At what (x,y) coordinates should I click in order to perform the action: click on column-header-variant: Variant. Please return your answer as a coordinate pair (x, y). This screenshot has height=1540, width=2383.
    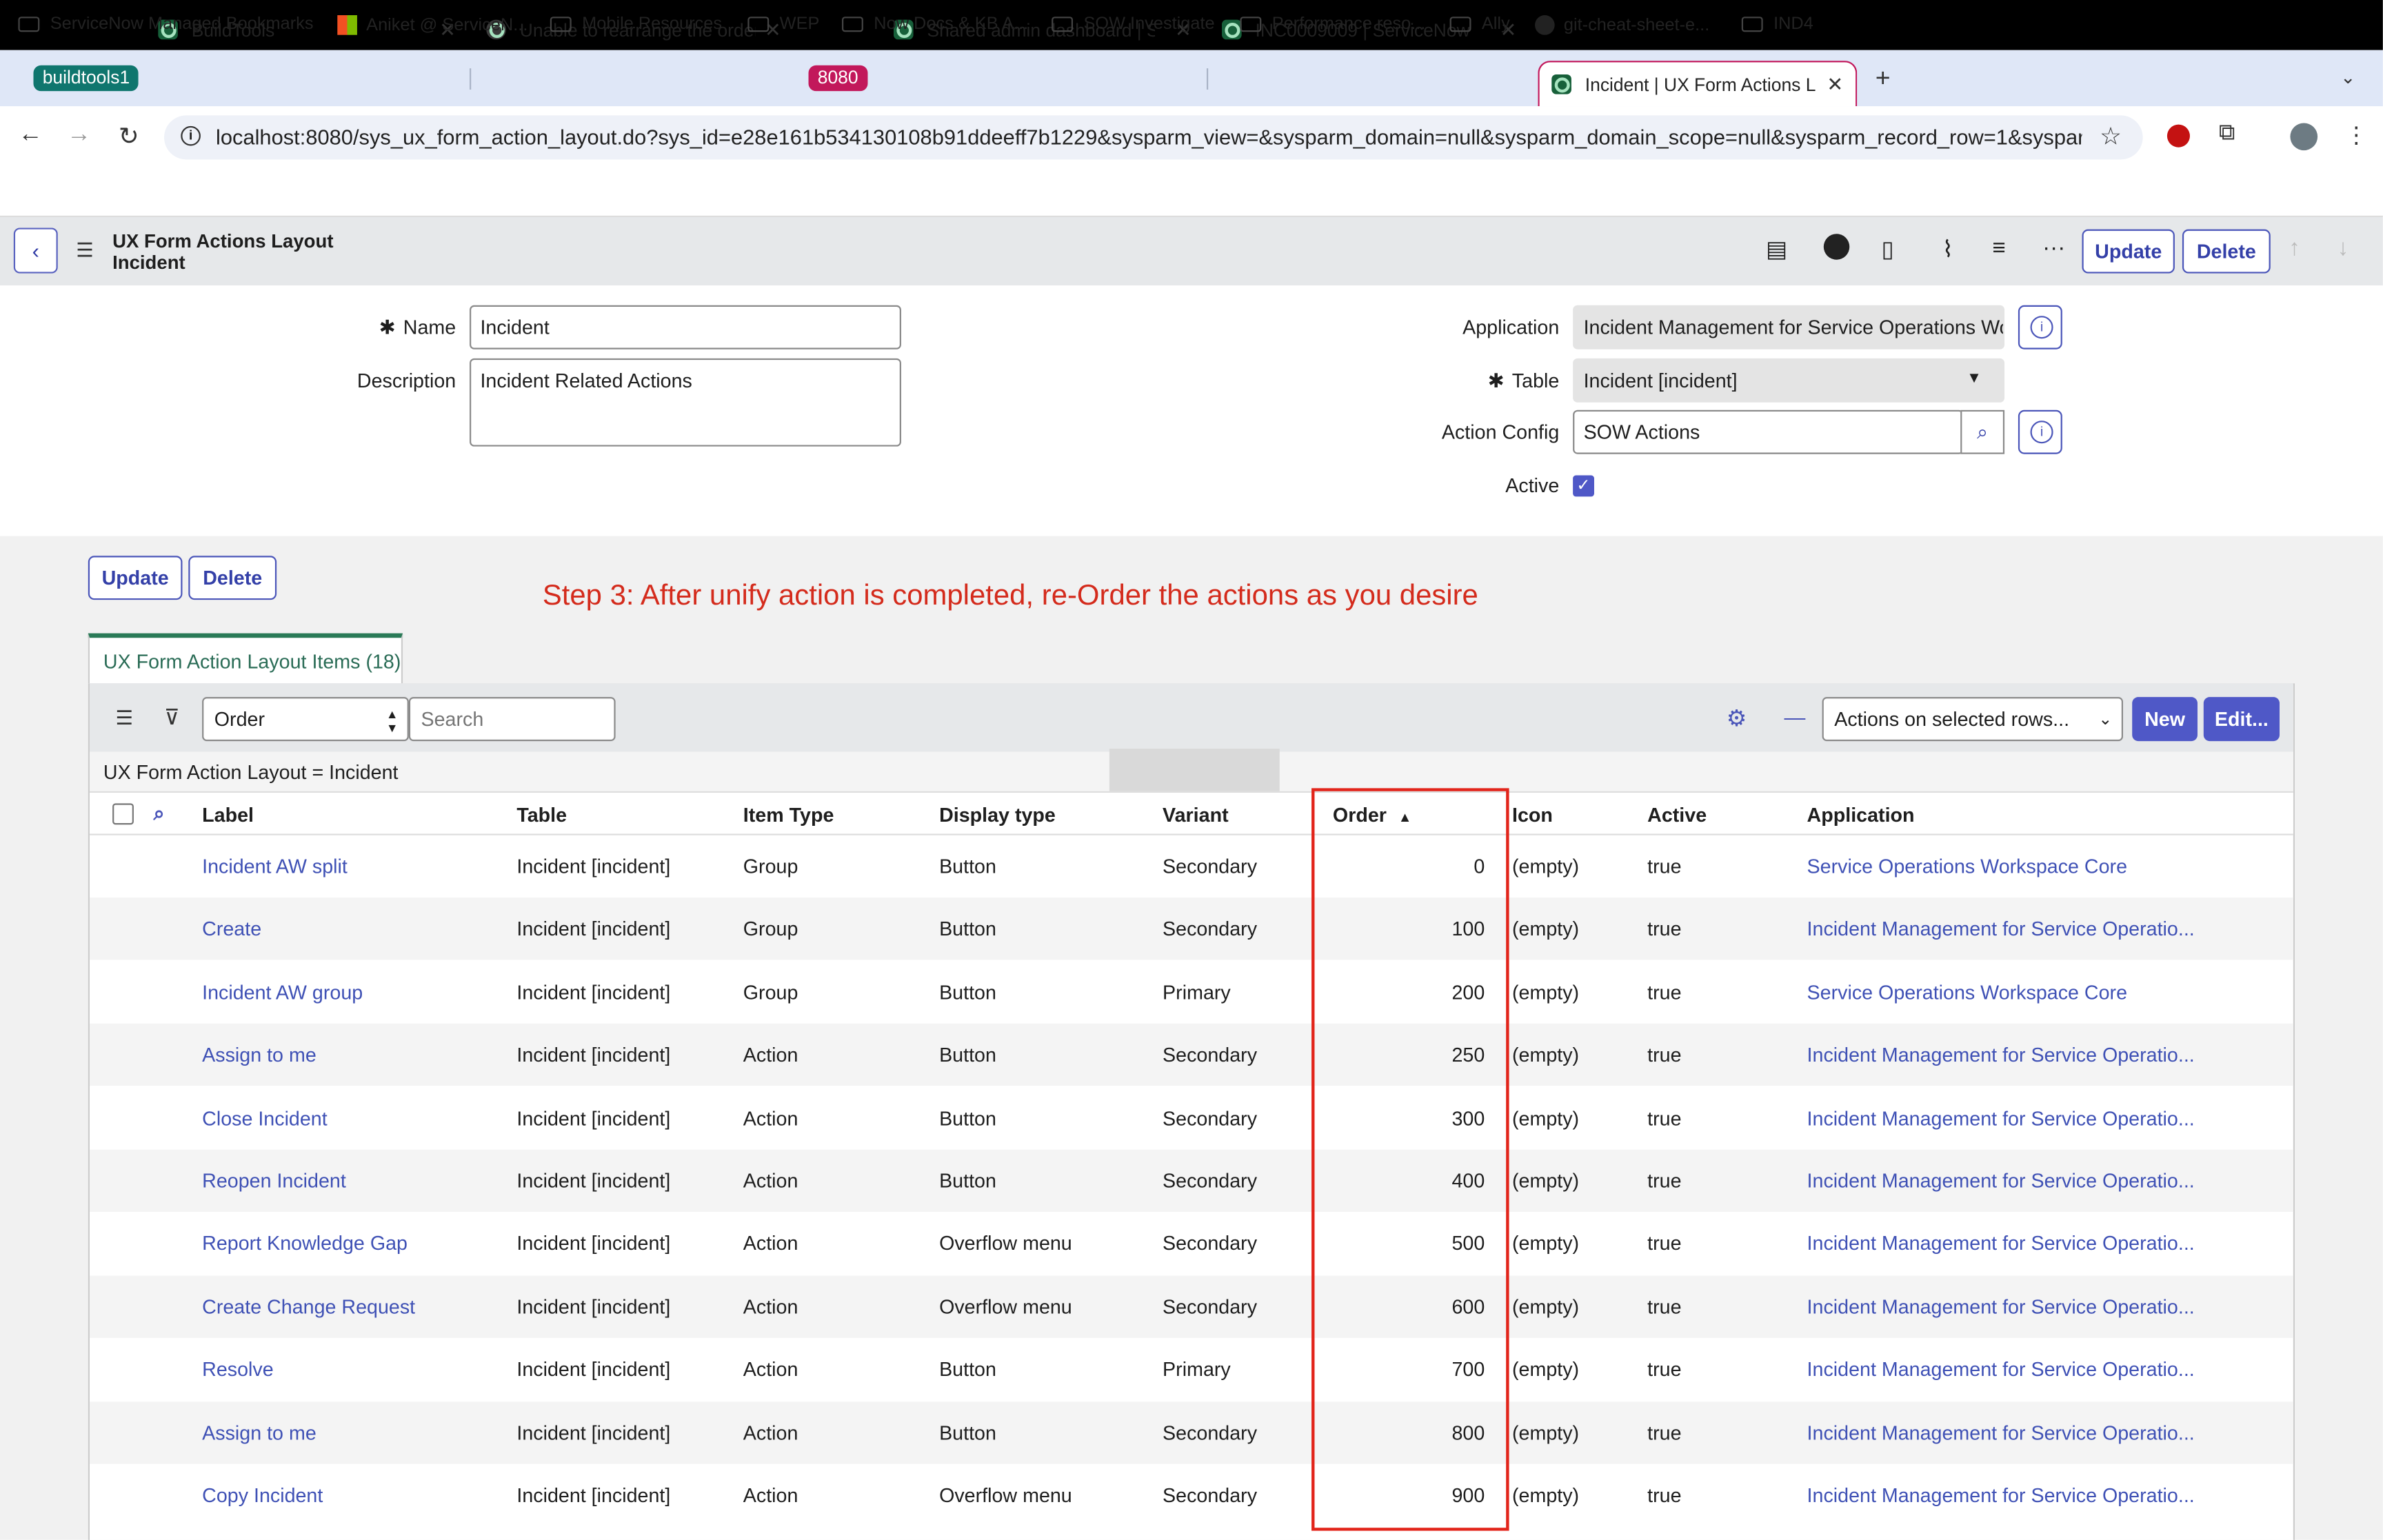
    Looking at the image, I should click on (1196, 815).